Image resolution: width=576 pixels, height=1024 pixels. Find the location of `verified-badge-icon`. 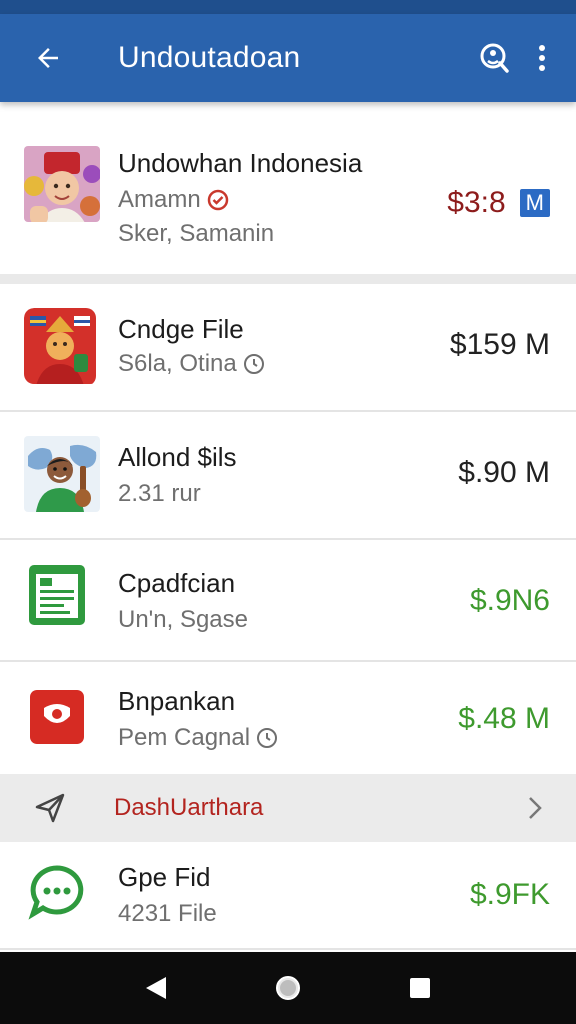

verified-badge-icon is located at coordinates (217, 200).